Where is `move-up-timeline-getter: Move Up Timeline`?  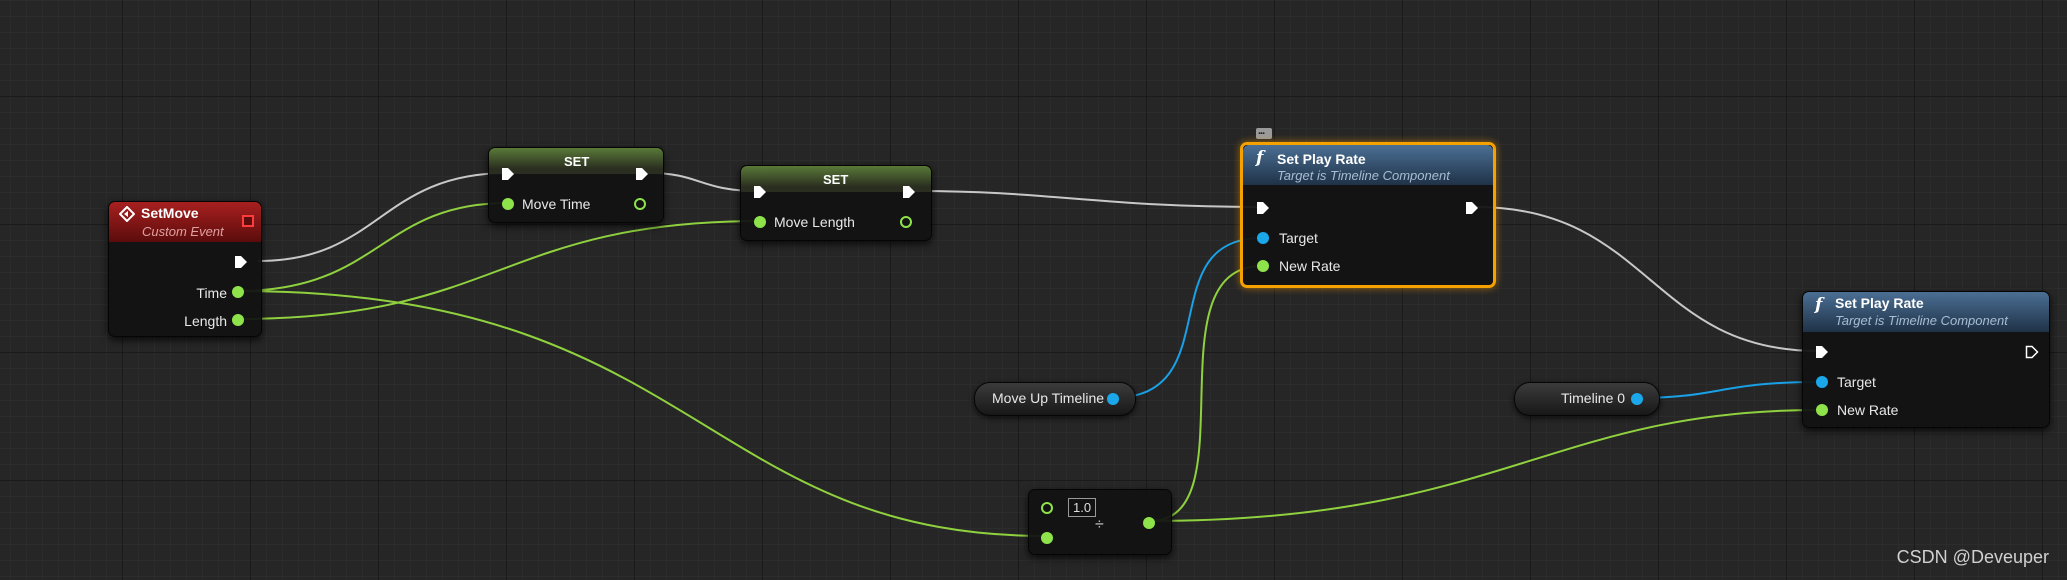 move-up-timeline-getter: Move Up Timeline is located at coordinates (1055, 399).